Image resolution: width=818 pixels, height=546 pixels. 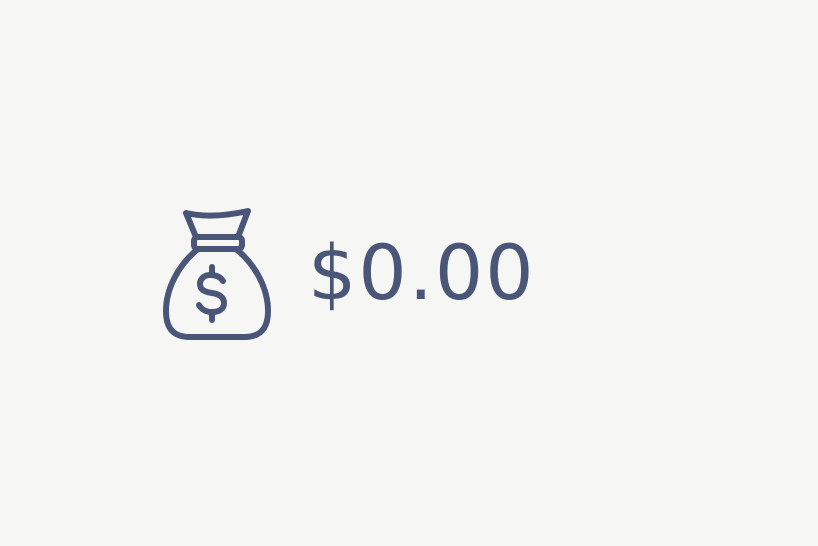 I want to click on money-bag-icon, so click(x=217, y=273).